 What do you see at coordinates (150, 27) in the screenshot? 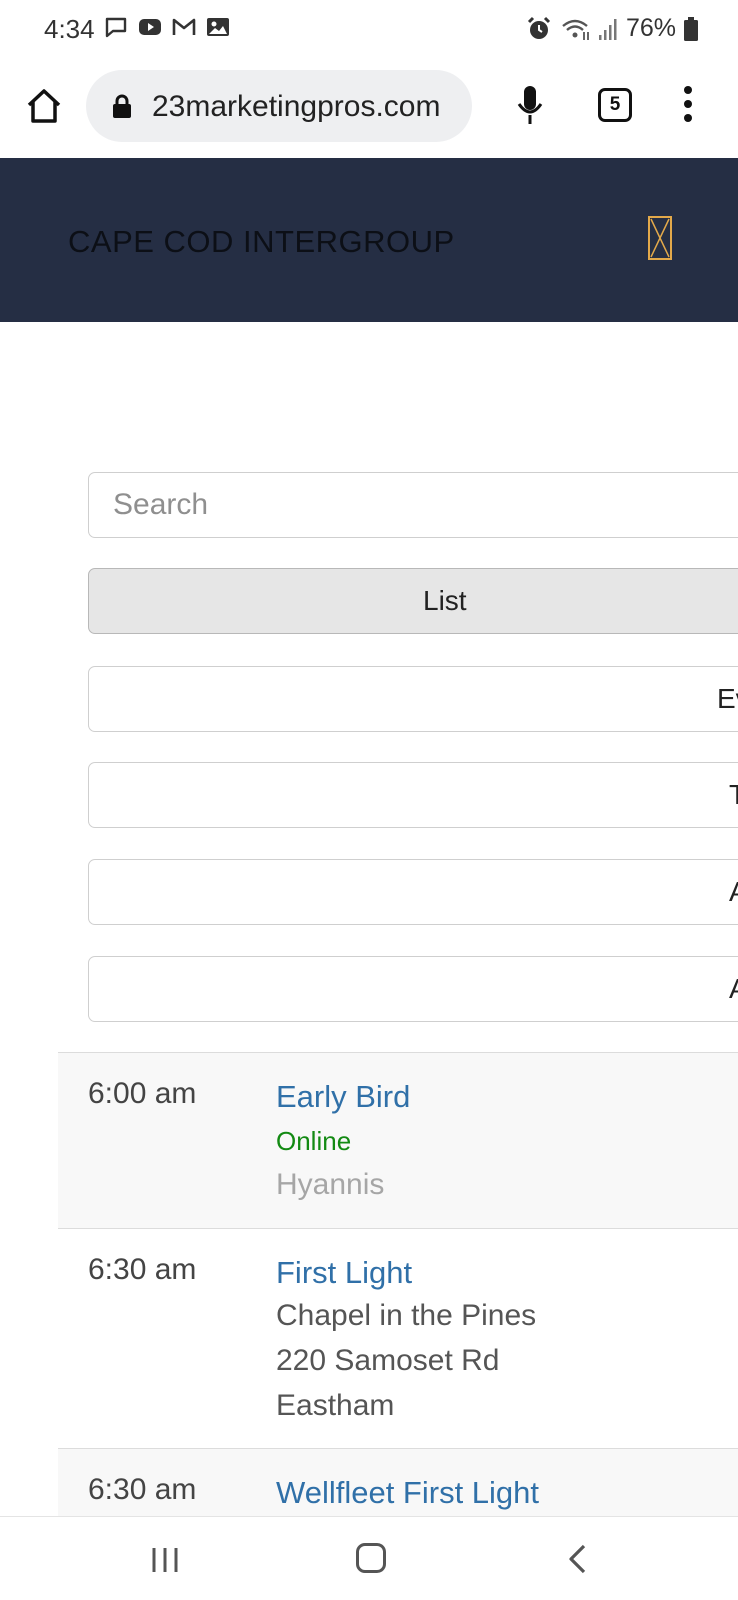
I see `youtube-icon` at bounding box center [150, 27].